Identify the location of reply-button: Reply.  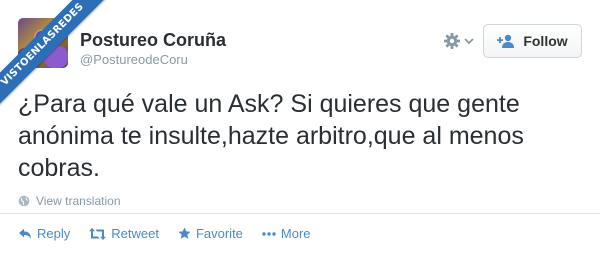
(44, 233).